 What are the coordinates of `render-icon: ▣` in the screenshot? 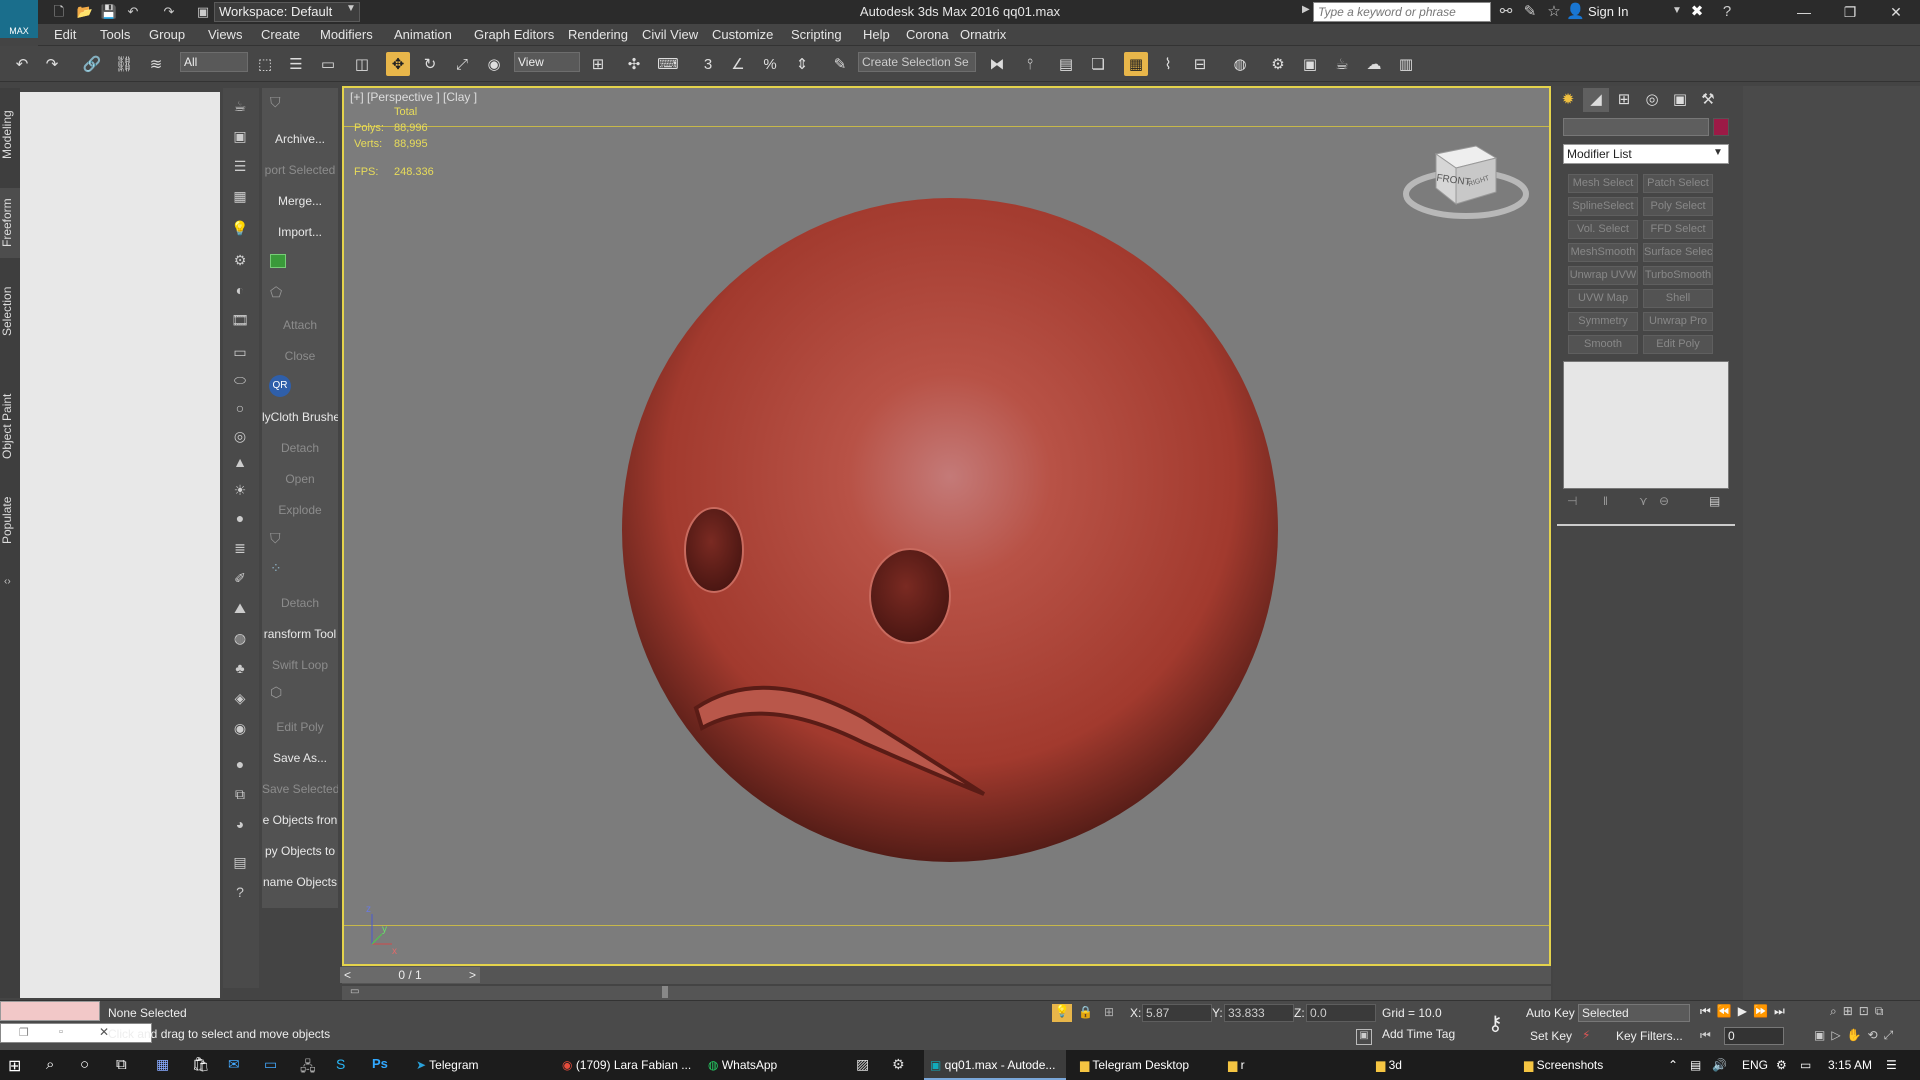 It's located at (240, 136).